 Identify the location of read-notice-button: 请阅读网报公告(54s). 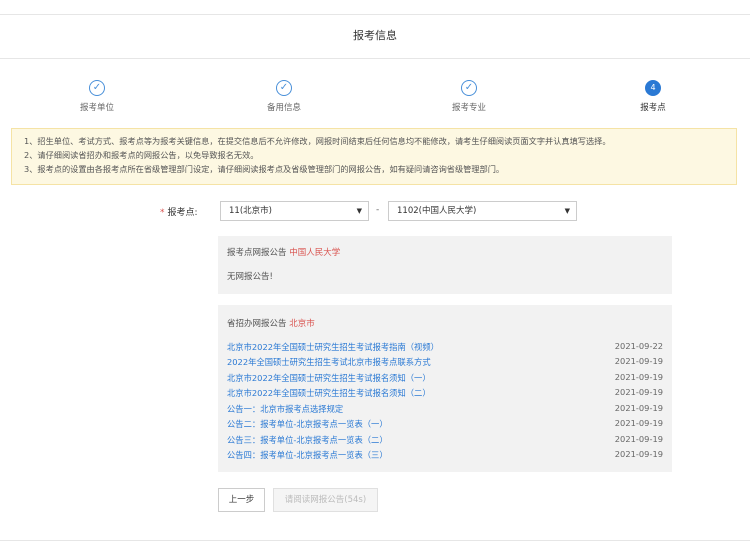
(325, 500).